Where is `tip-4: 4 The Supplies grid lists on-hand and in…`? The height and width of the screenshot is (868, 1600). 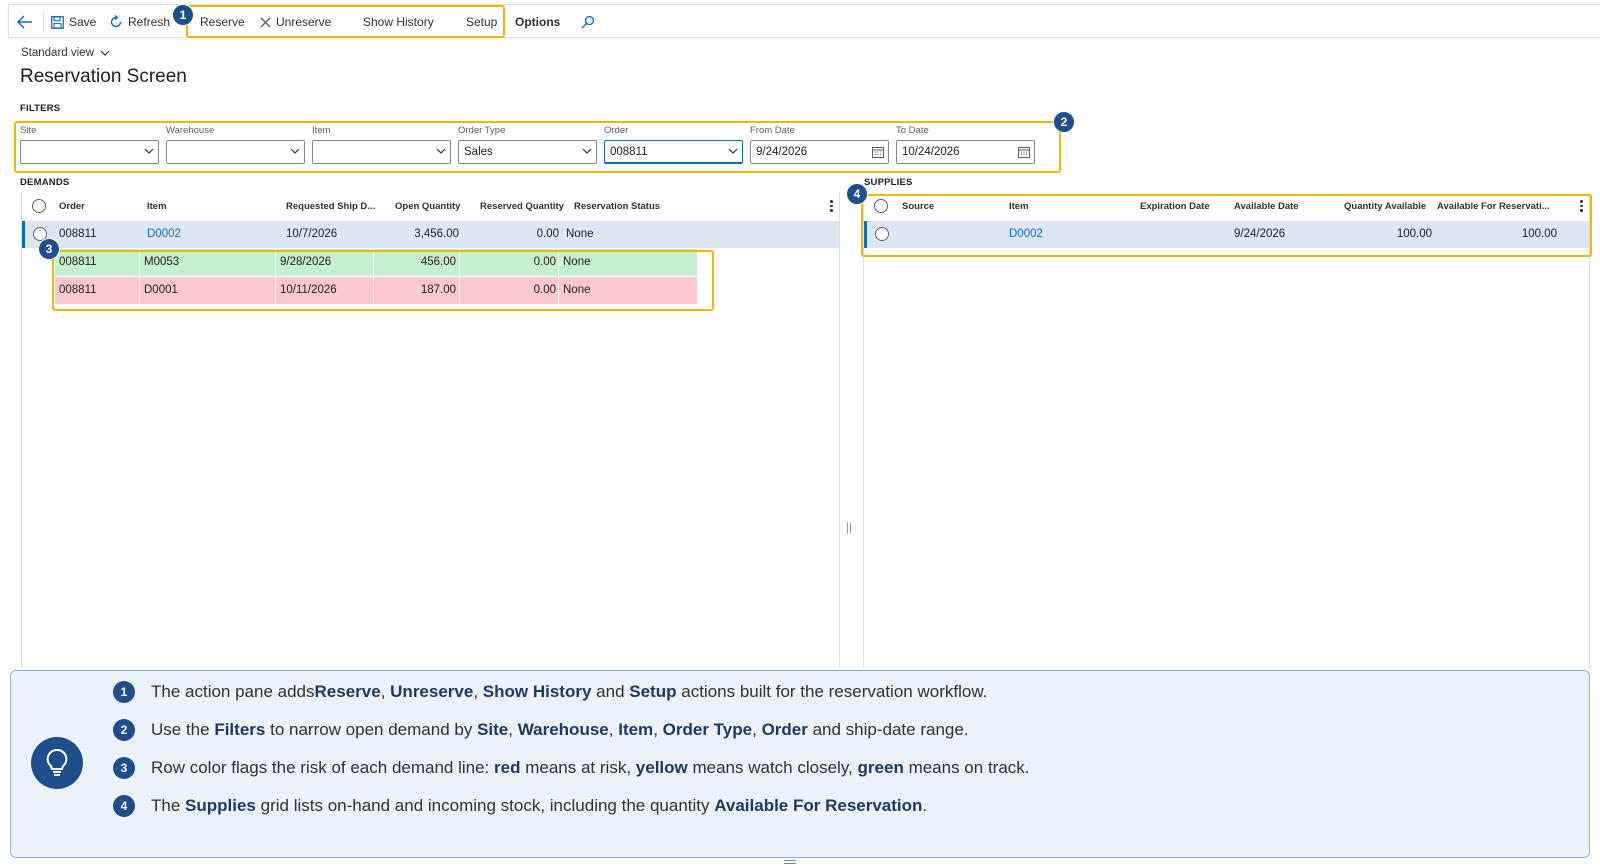 tip-4: 4 The Supplies grid lists on-hand and in… is located at coordinates (520, 806).